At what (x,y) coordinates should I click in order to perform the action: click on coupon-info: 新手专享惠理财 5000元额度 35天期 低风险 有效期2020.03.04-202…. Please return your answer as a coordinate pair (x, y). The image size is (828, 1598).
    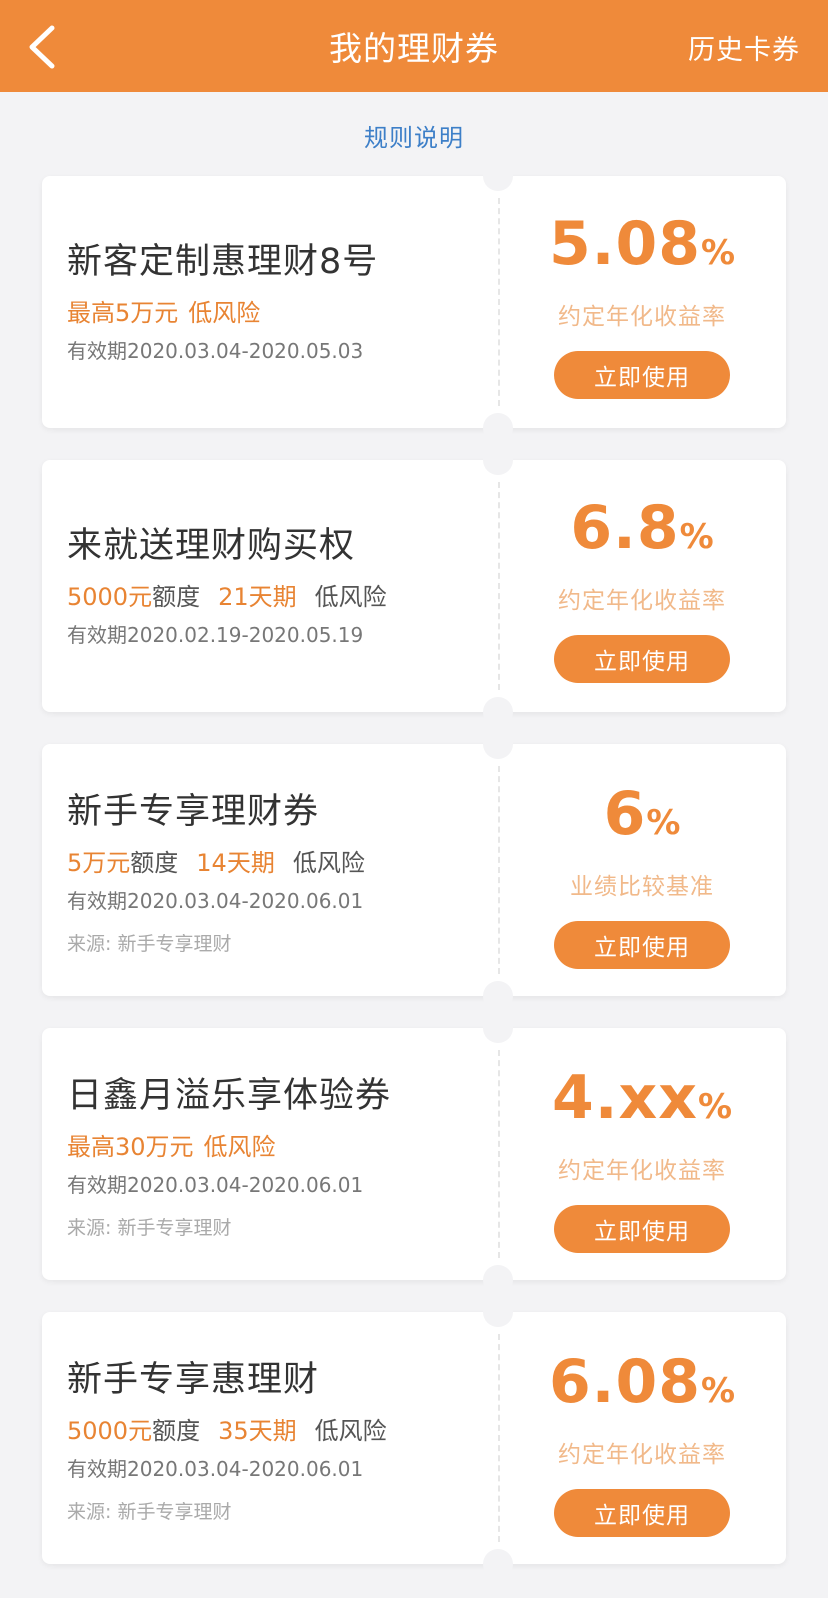
    Looking at the image, I should click on (270, 1438).